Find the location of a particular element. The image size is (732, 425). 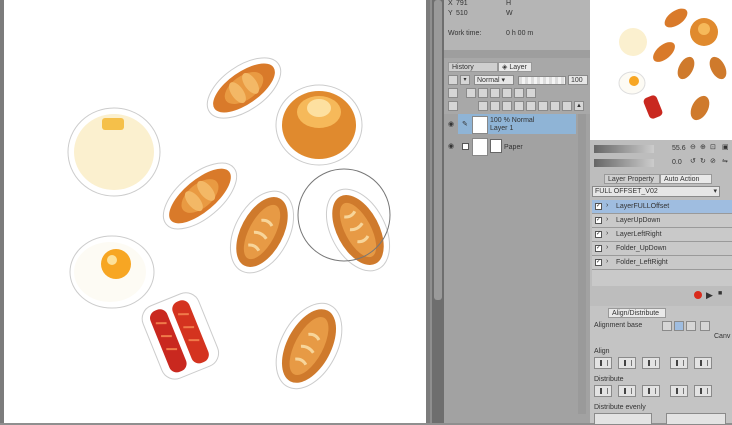

record-icon is located at coordinates (698, 295).